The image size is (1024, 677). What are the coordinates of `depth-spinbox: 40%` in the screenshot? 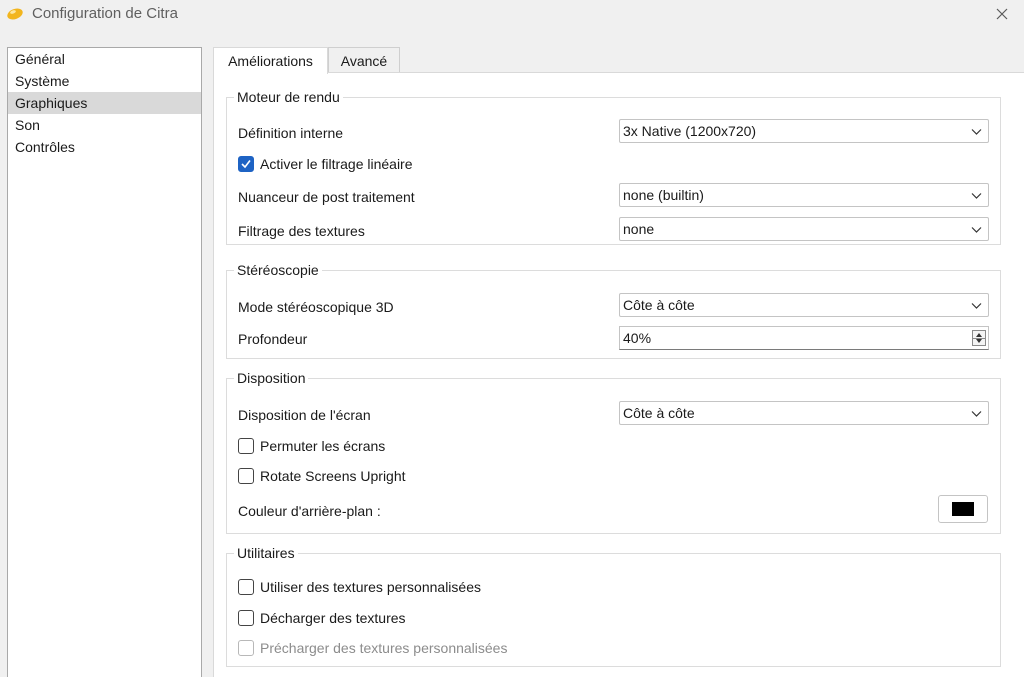 It's located at (804, 338).